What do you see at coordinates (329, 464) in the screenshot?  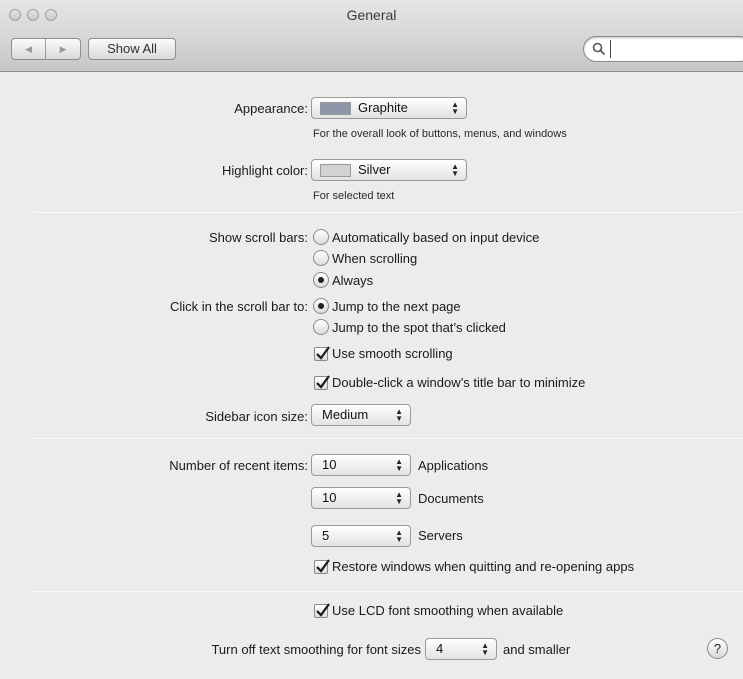 I see `recent-applications-value: 10` at bounding box center [329, 464].